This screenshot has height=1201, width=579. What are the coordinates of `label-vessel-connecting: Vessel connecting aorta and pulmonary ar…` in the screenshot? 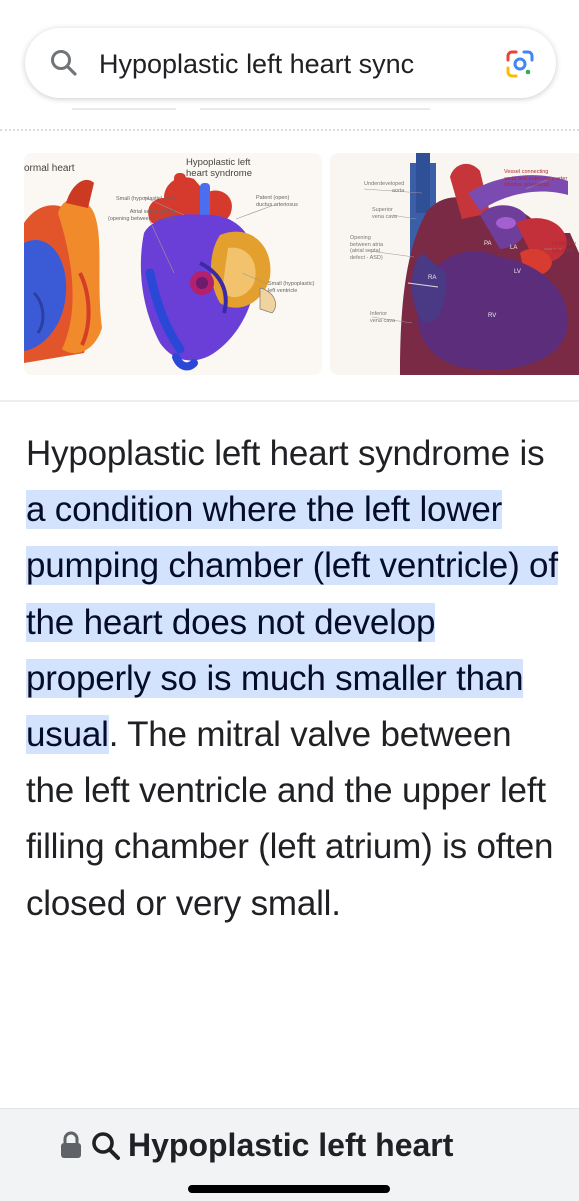 It's located at (535, 179).